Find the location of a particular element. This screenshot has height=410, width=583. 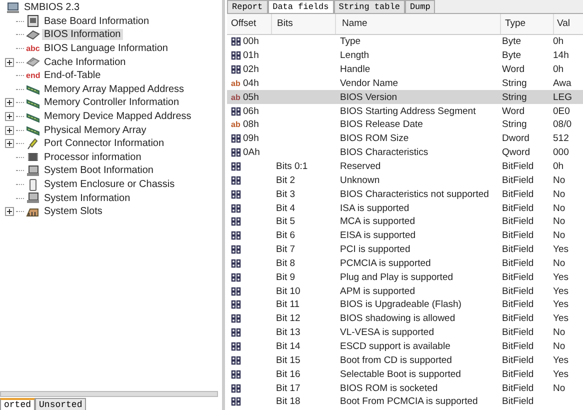

tree-item: Physical Memory Array is located at coordinates (95, 130).